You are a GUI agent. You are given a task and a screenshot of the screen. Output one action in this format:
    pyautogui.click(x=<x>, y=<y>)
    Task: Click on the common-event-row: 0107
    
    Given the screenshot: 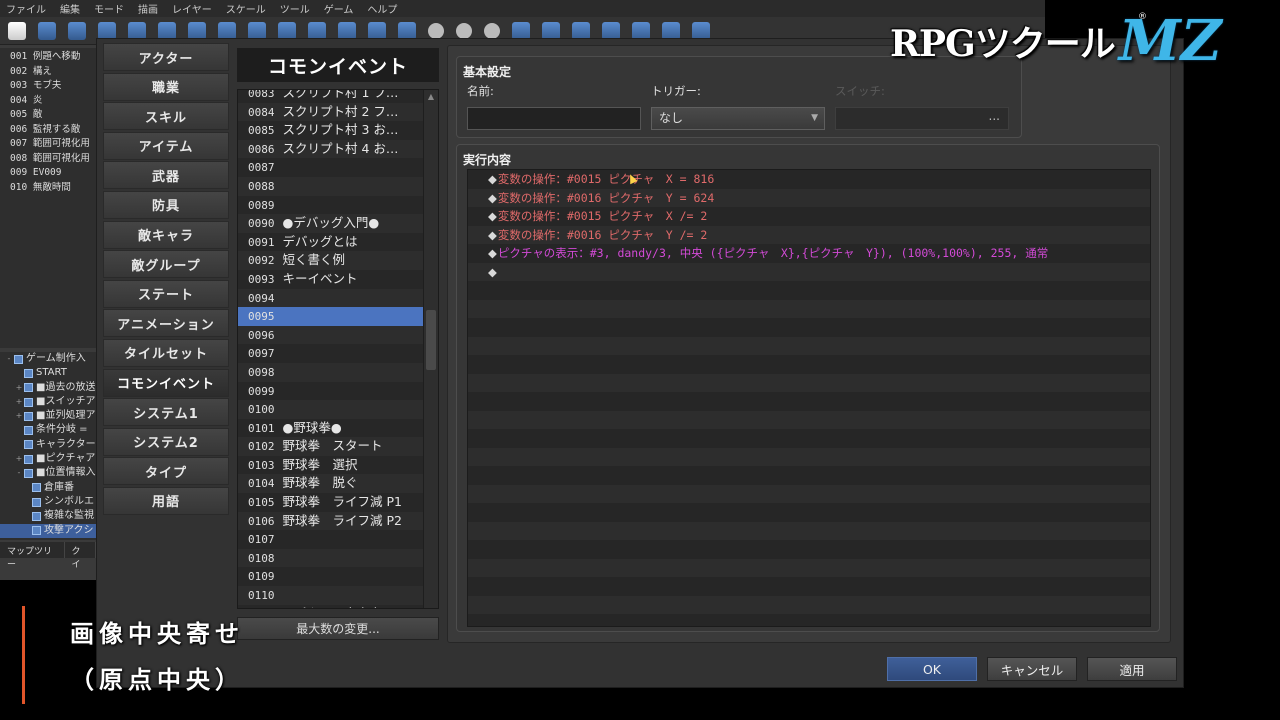 What is the action you would take?
    pyautogui.click(x=331, y=539)
    